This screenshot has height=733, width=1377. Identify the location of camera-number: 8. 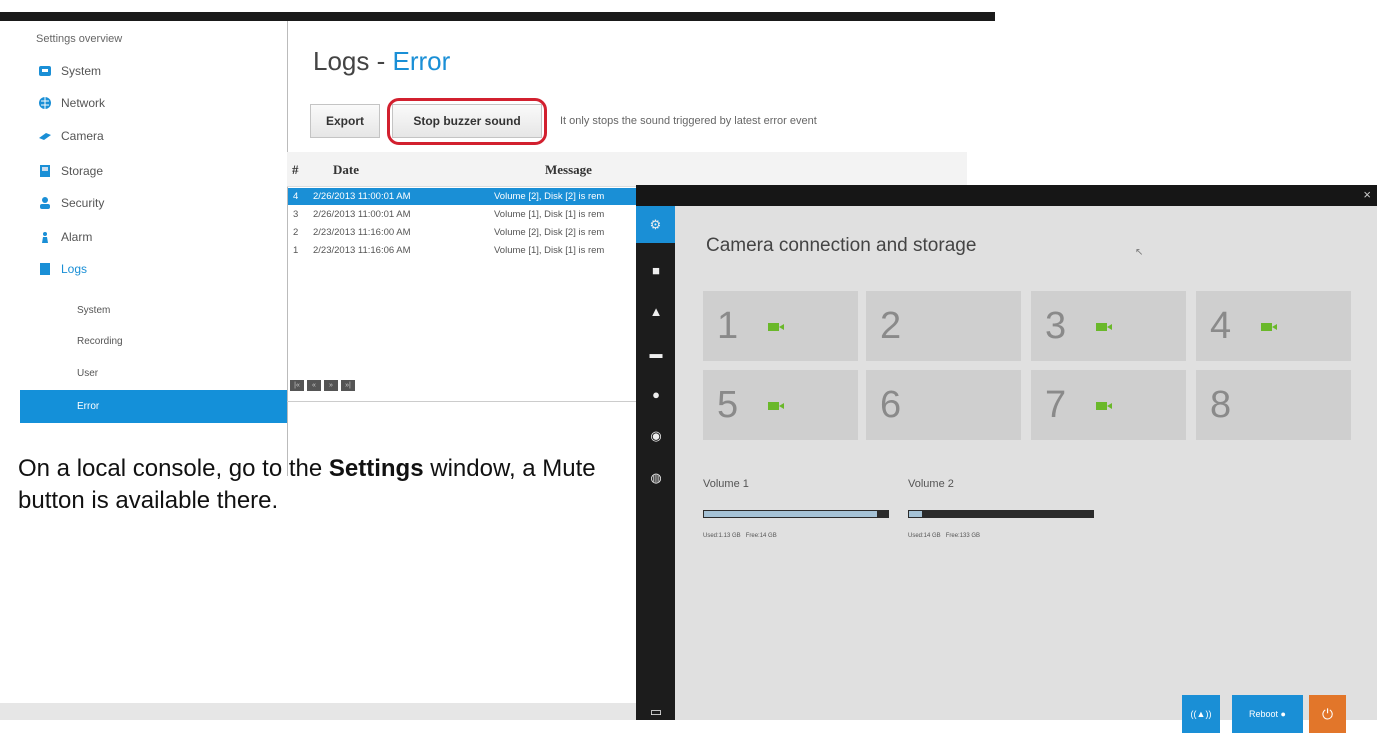
(1221, 405).